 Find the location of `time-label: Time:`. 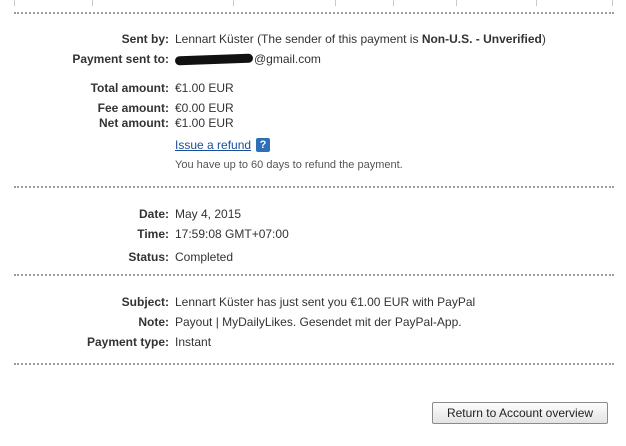

time-label: Time: is located at coordinates (153, 234).